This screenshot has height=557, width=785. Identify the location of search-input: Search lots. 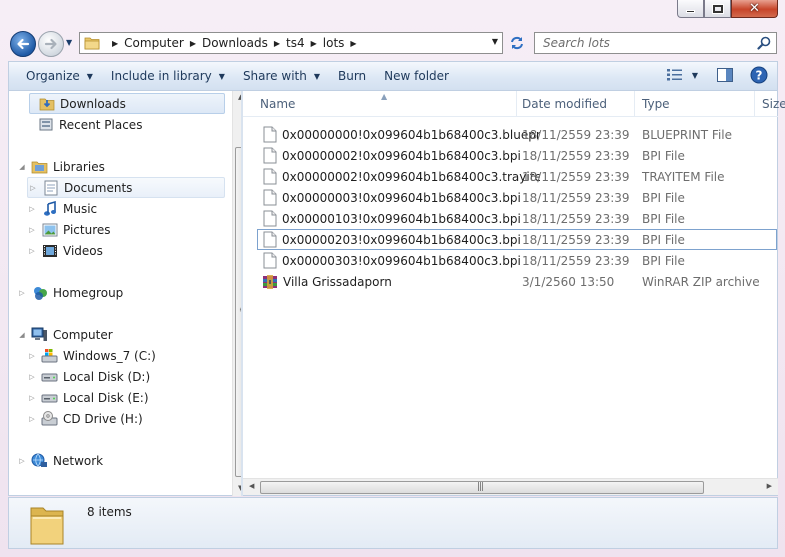
(655, 43).